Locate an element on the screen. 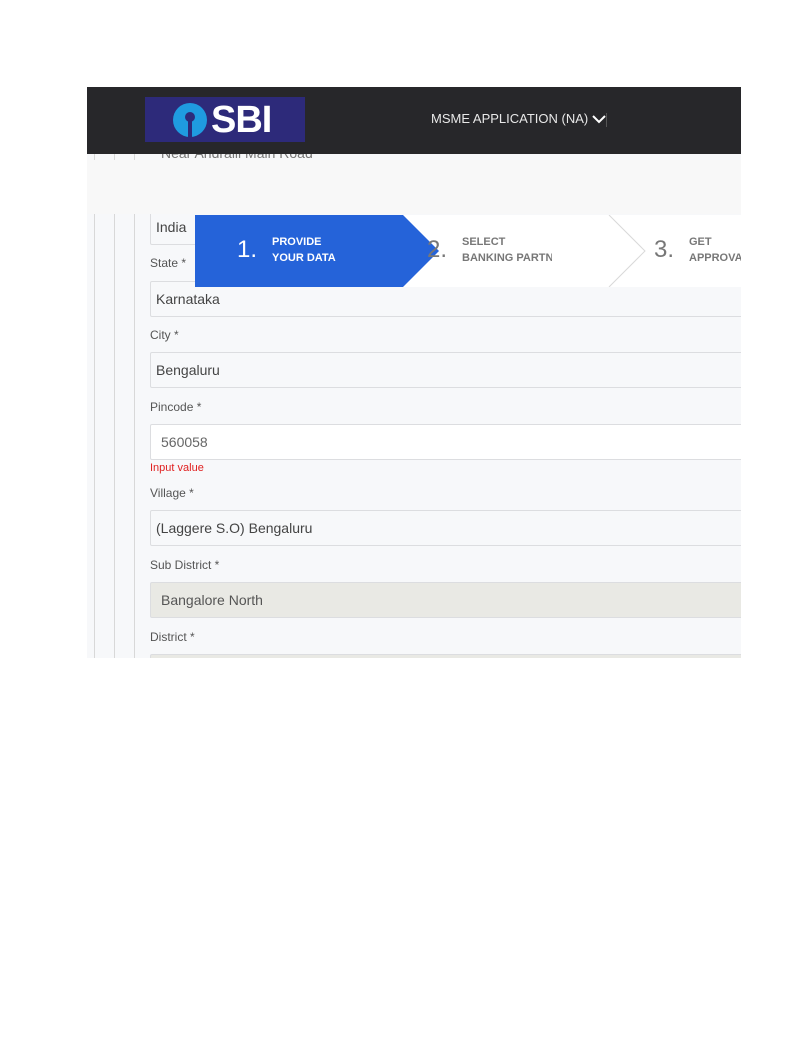 The width and height of the screenshot is (812, 1054). step-1-number: 1. is located at coordinates (247, 249).